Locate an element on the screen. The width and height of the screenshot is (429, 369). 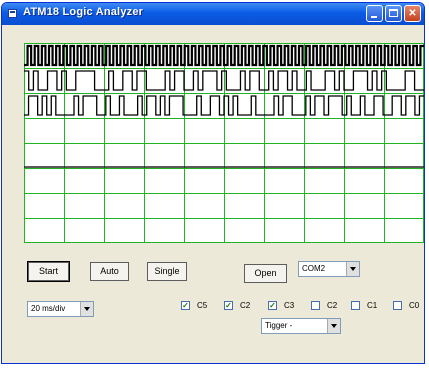
channel-label: C3 is located at coordinates (289, 305).